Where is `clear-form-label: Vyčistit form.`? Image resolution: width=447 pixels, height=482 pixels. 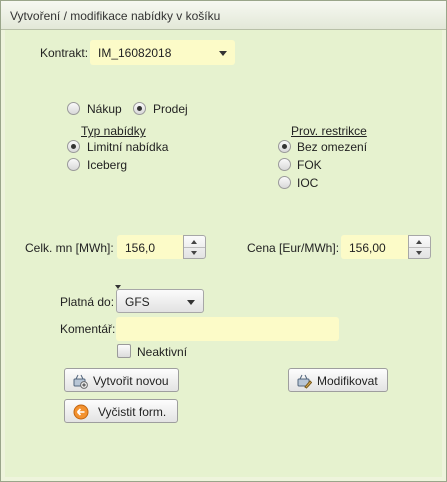 clear-form-label: Vyčistit form. is located at coordinates (132, 412).